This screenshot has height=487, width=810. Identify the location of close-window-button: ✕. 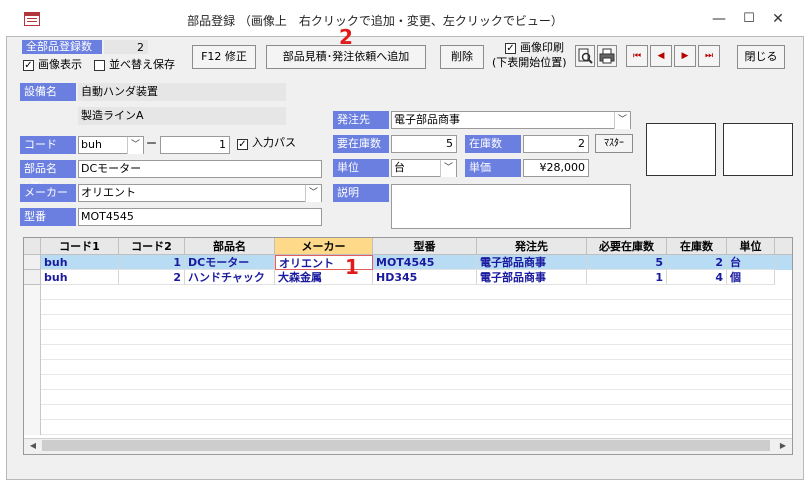
(778, 19).